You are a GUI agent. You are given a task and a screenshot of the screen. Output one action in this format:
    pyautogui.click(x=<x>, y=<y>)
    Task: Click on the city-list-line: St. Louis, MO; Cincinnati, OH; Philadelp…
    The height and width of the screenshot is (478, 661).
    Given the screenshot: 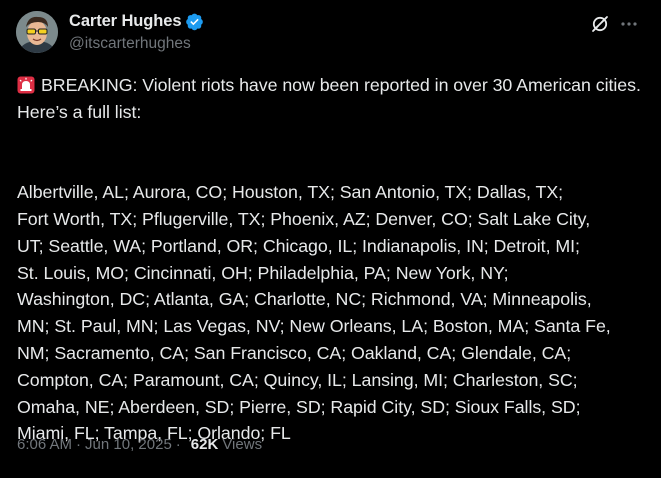 What is the action you would take?
    pyautogui.click(x=263, y=272)
    